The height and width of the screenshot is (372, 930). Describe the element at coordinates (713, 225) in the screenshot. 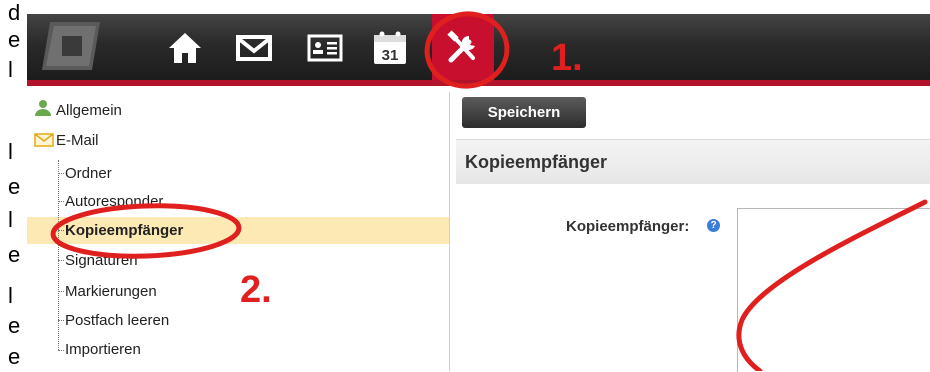

I see `help-icon: ?` at that location.